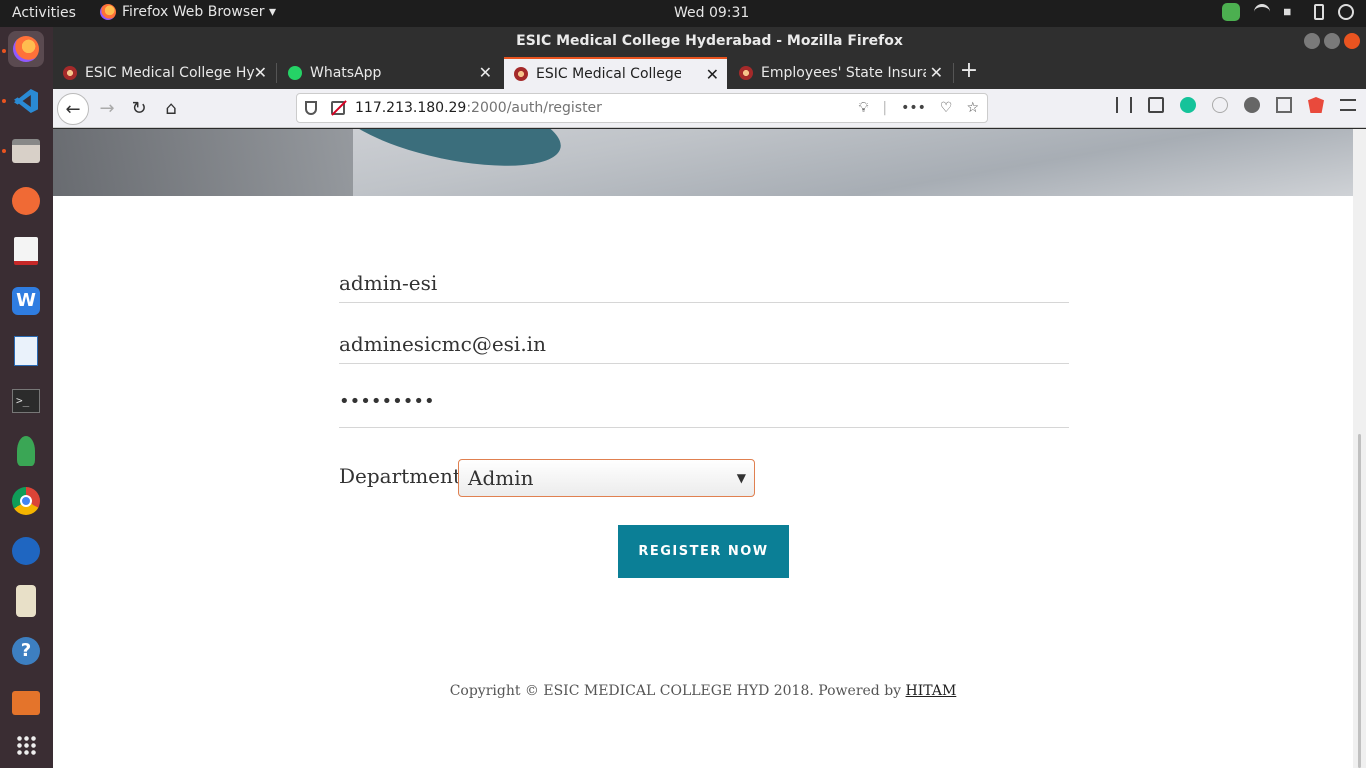 The width and height of the screenshot is (1366, 768). I want to click on window-controls, so click(1332, 41).